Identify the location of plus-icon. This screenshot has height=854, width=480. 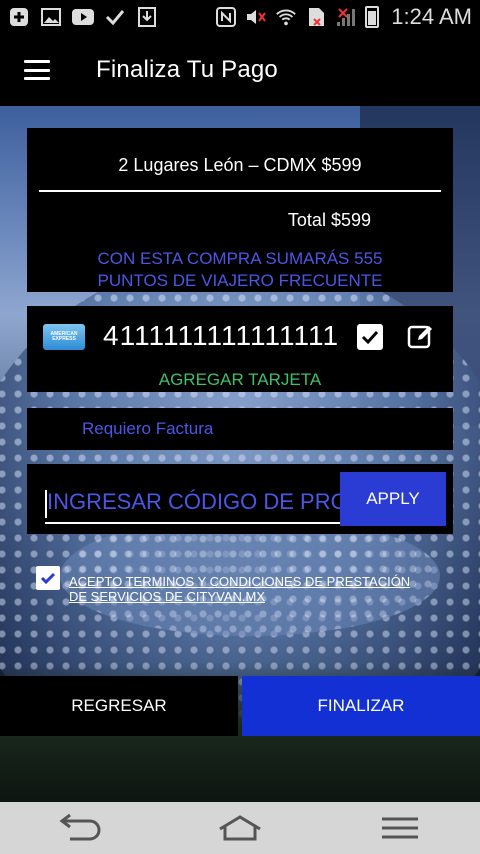
(19, 17).